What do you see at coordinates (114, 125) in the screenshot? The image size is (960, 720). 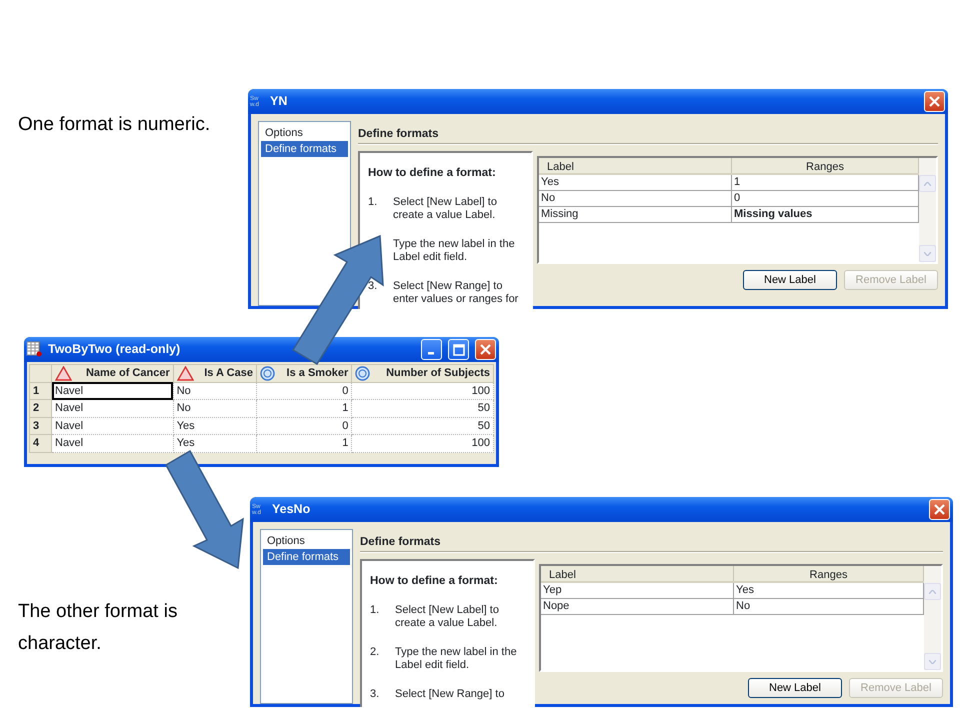 I see `caption: One format is numeric.` at bounding box center [114, 125].